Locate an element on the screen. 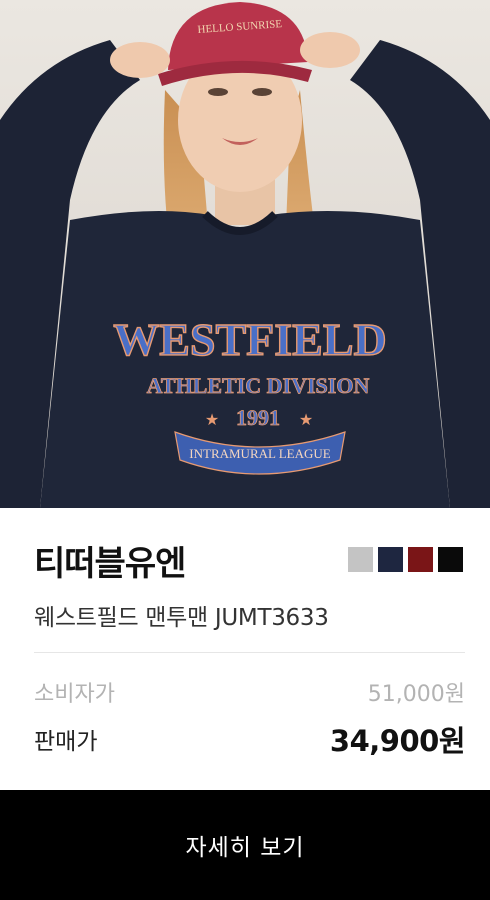 The width and height of the screenshot is (490, 900). color-swatch-black is located at coordinates (450, 559).